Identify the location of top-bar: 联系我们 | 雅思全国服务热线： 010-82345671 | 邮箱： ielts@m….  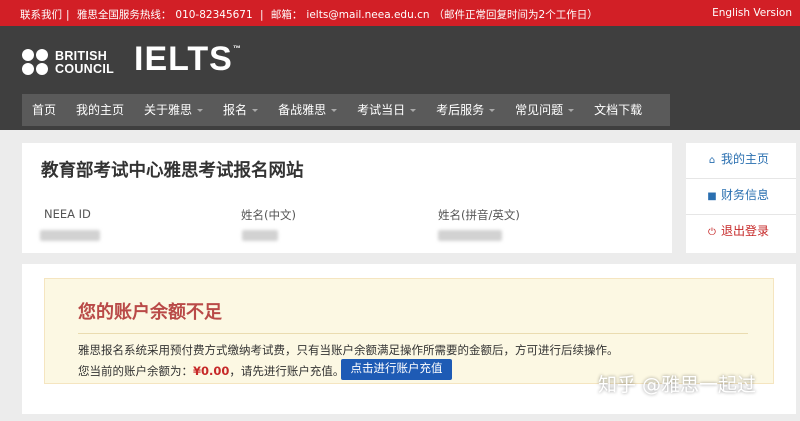
(400, 13).